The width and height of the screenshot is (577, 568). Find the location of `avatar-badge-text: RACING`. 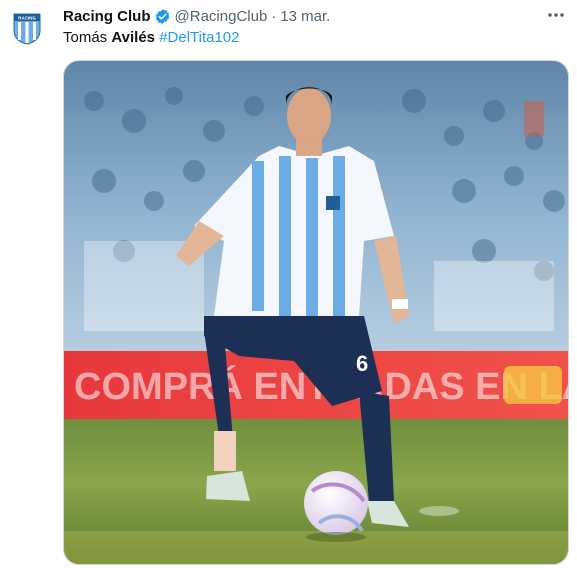

avatar-badge-text: RACING is located at coordinates (27, 18).